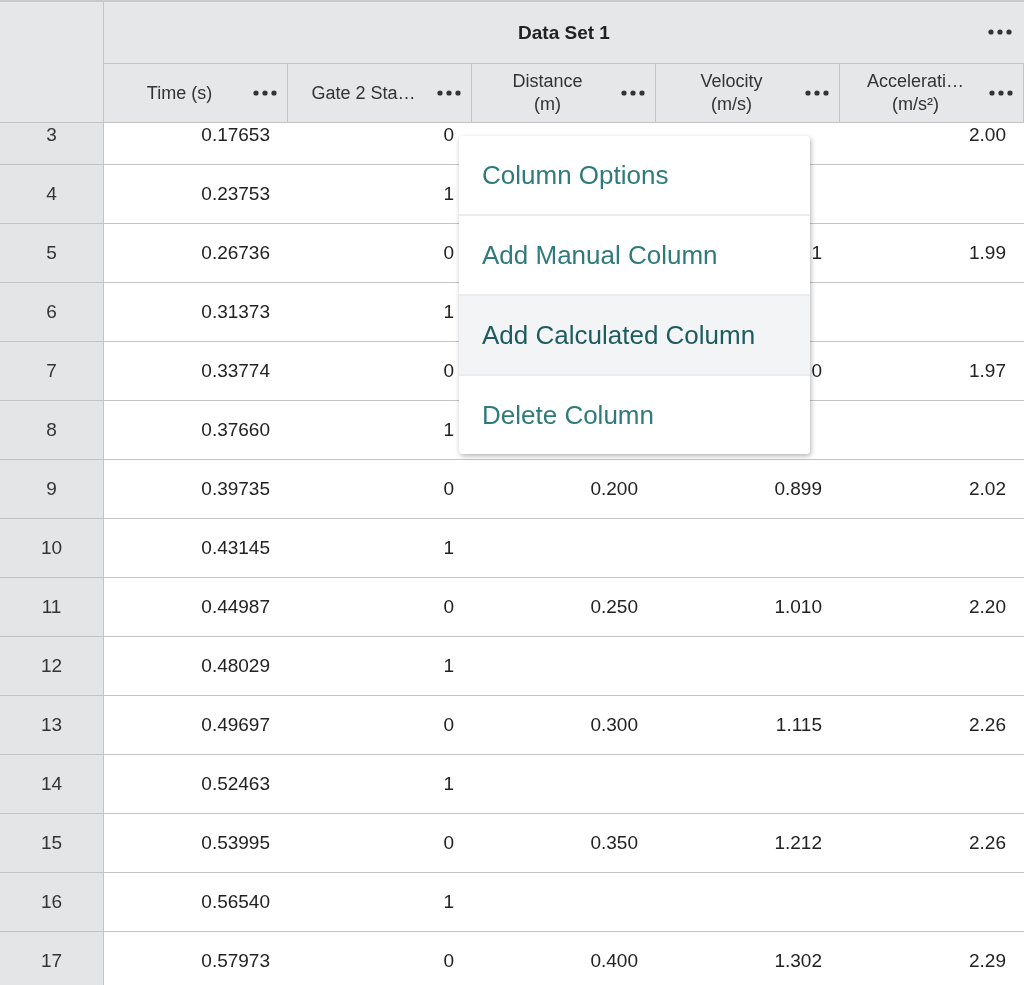  What do you see at coordinates (52, 371) in the screenshot?
I see `row-number: 7` at bounding box center [52, 371].